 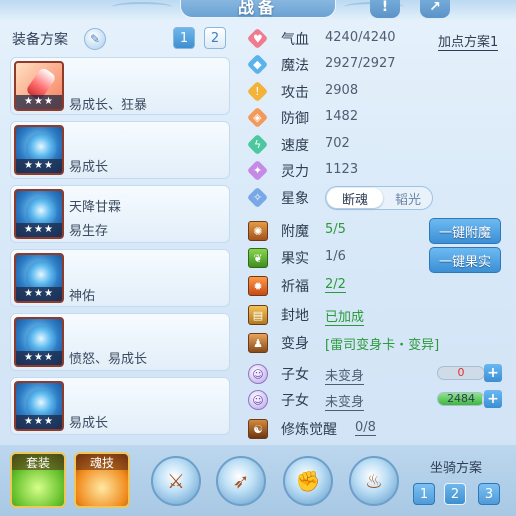 What do you see at coordinates (493, 373) in the screenshot?
I see `child1-plus-button: +` at bounding box center [493, 373].